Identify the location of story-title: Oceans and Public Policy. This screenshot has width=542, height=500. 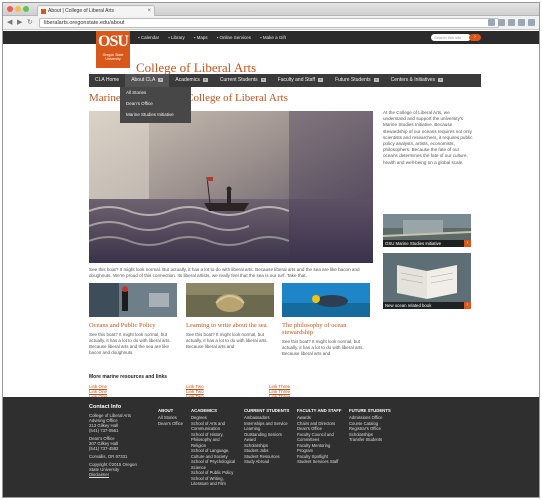
(133, 325).